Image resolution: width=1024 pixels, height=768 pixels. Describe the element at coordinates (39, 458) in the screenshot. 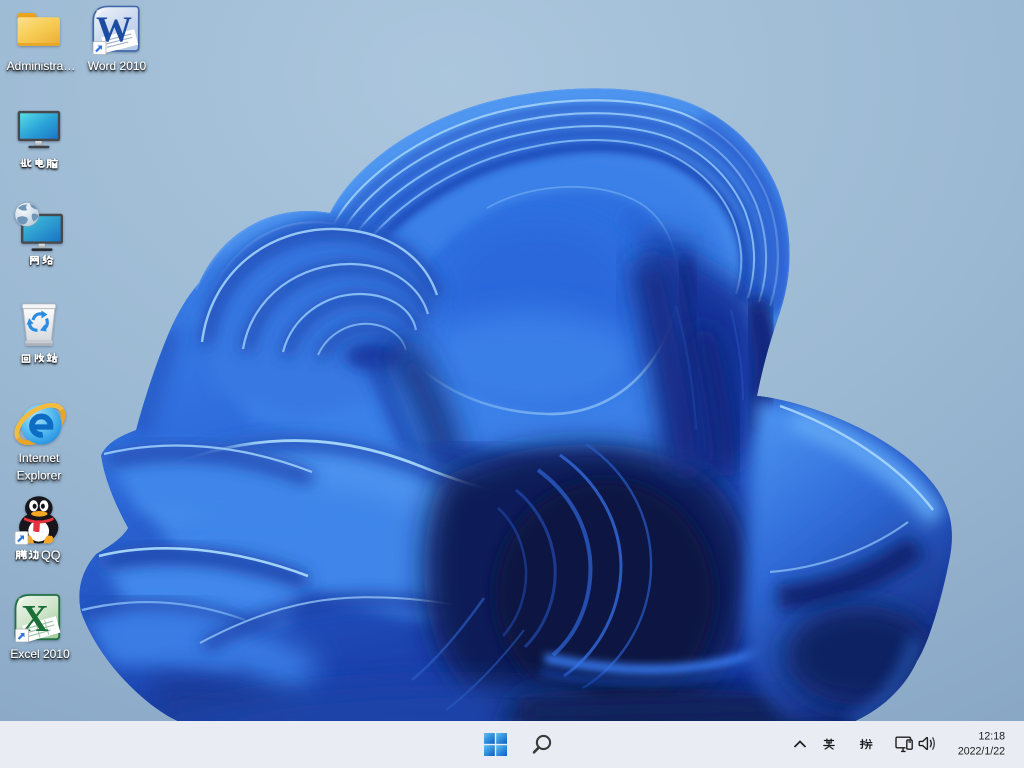

I see `svg-text: Internet` at that location.